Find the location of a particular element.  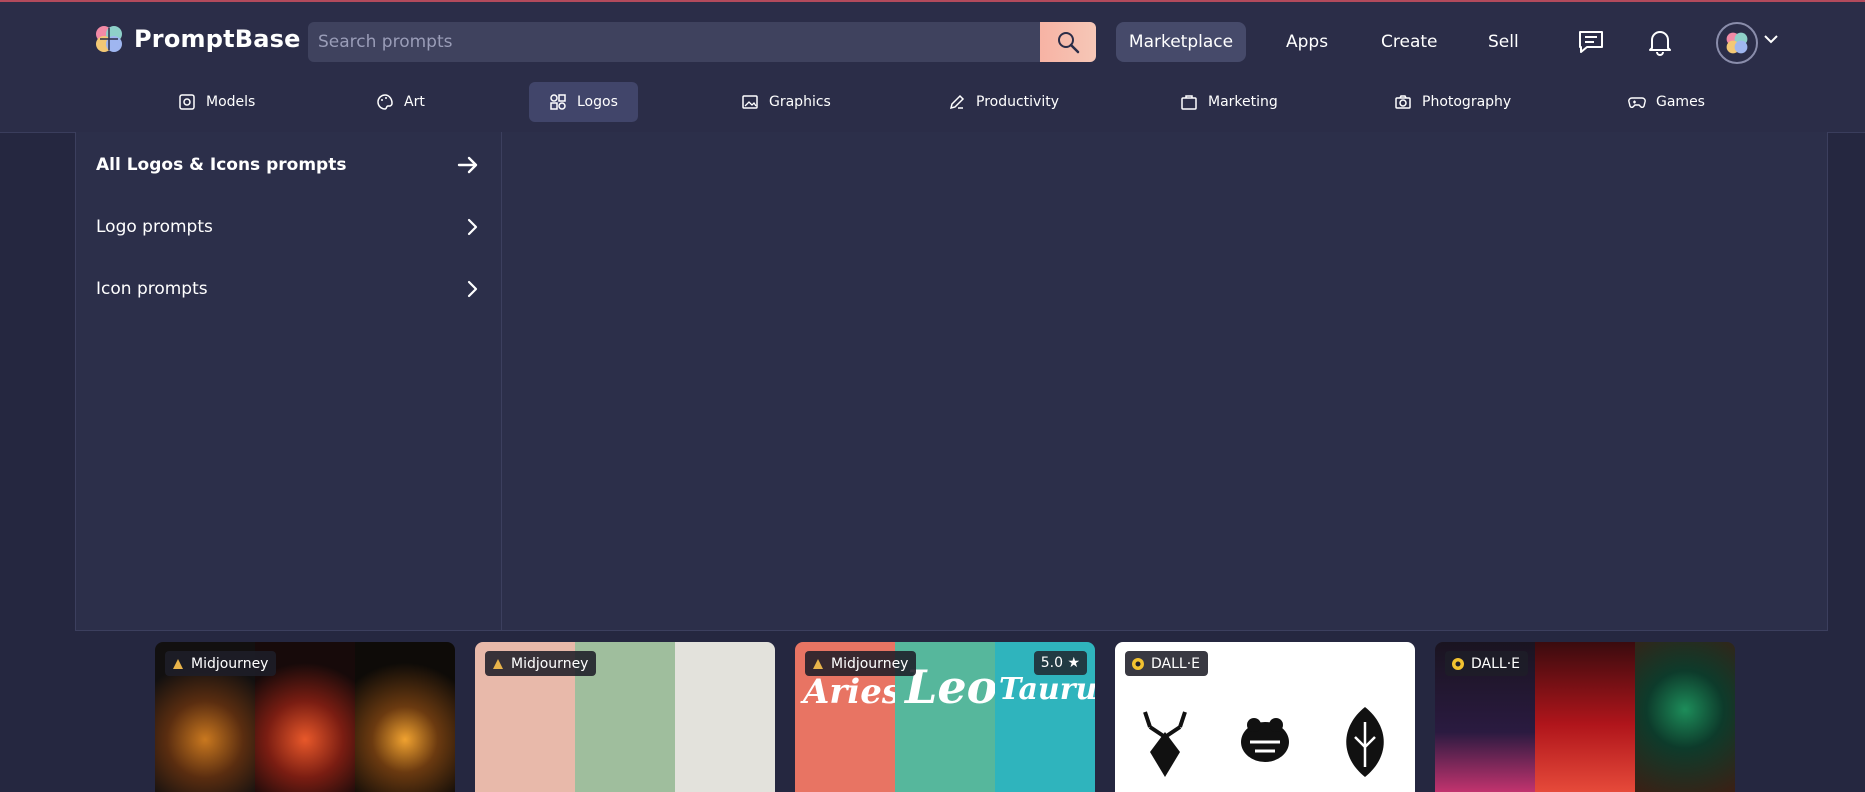

avatar-brain-icon is located at coordinates (1737, 43).